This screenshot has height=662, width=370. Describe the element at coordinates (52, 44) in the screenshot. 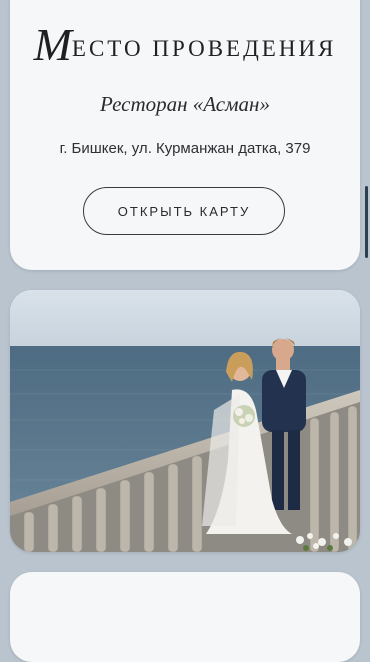

I see `venue-title-initial: М` at that location.